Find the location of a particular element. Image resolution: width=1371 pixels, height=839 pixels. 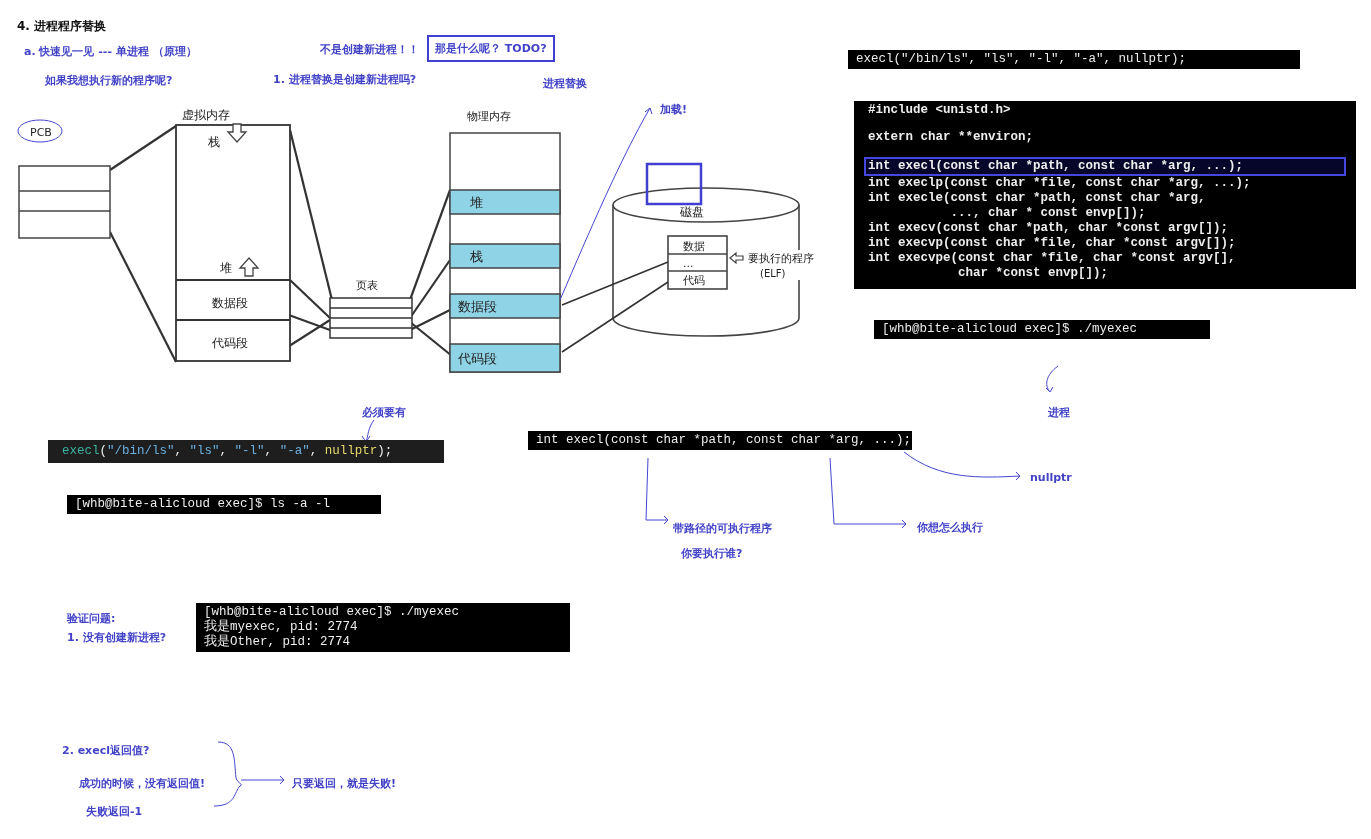

boxed-note: 那是什么呢？ TODO? is located at coordinates (491, 48).